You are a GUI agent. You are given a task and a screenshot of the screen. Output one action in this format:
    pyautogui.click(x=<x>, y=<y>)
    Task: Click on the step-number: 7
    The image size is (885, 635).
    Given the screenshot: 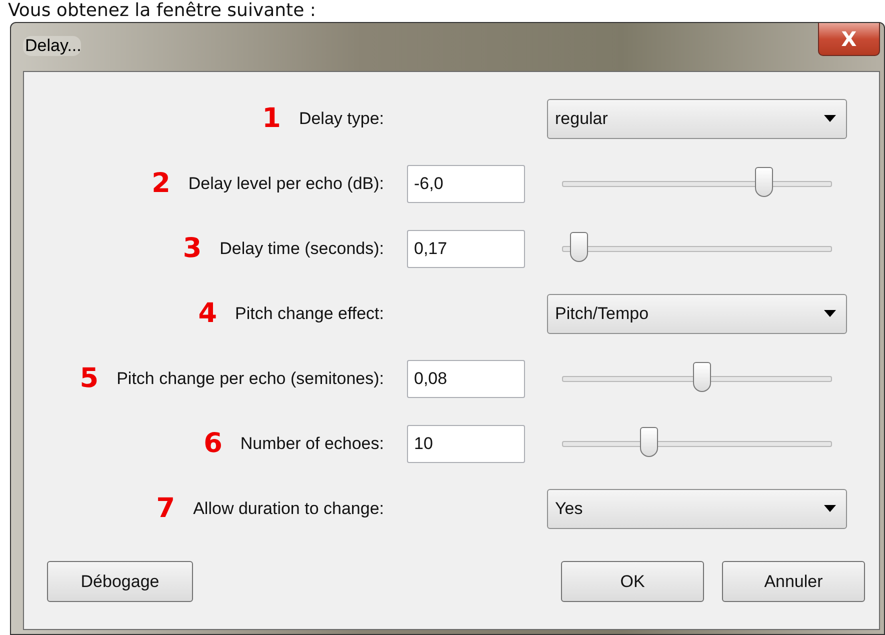 What is the action you would take?
    pyautogui.click(x=166, y=508)
    